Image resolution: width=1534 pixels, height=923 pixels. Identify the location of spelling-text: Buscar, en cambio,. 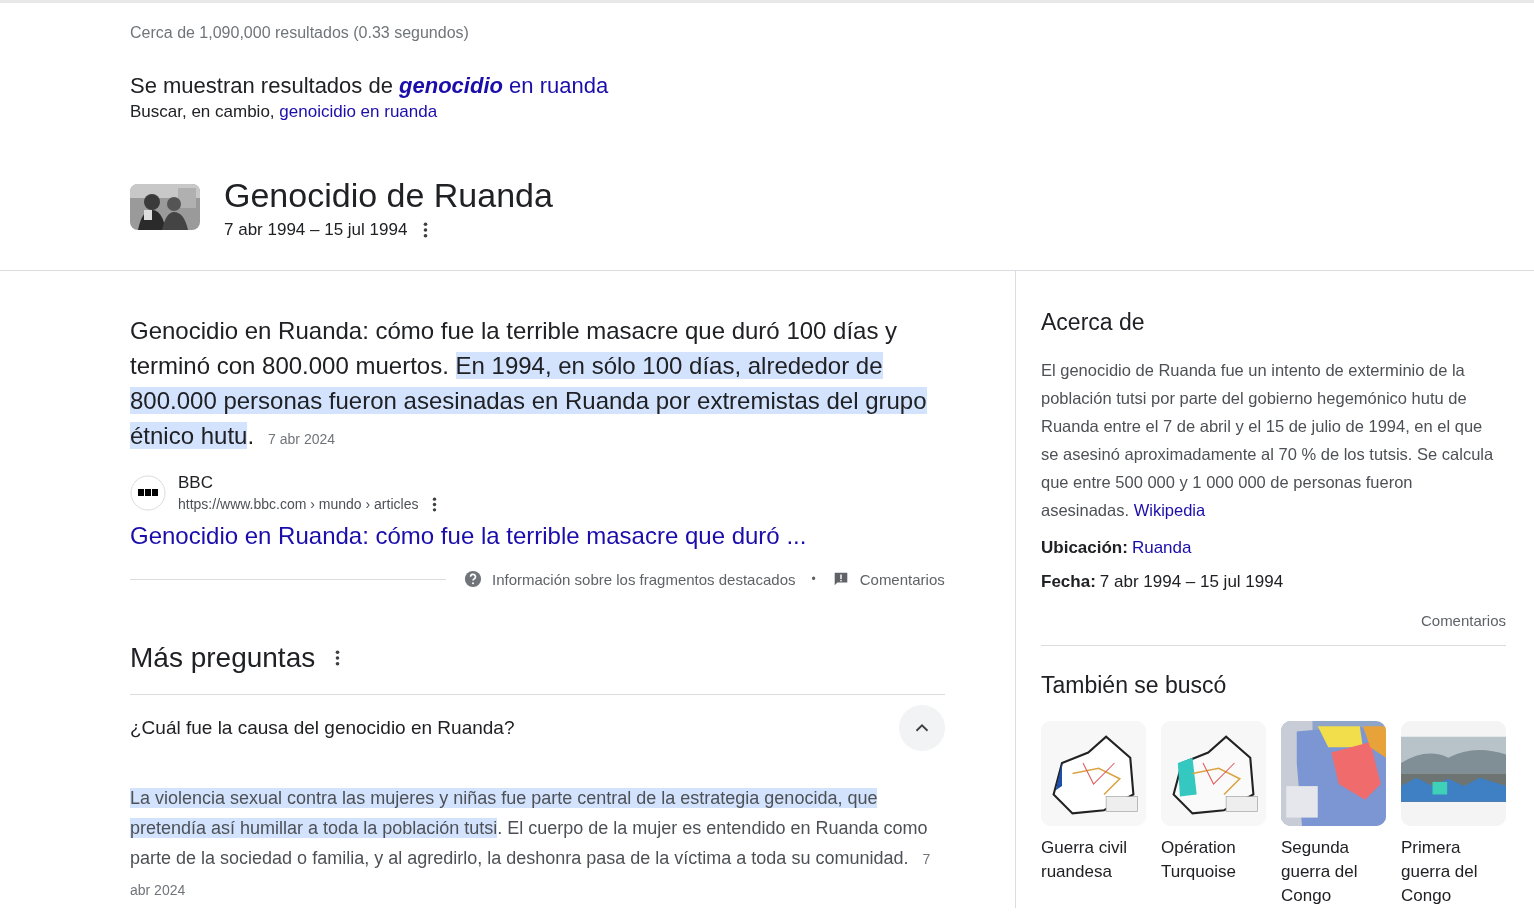
(203, 111).